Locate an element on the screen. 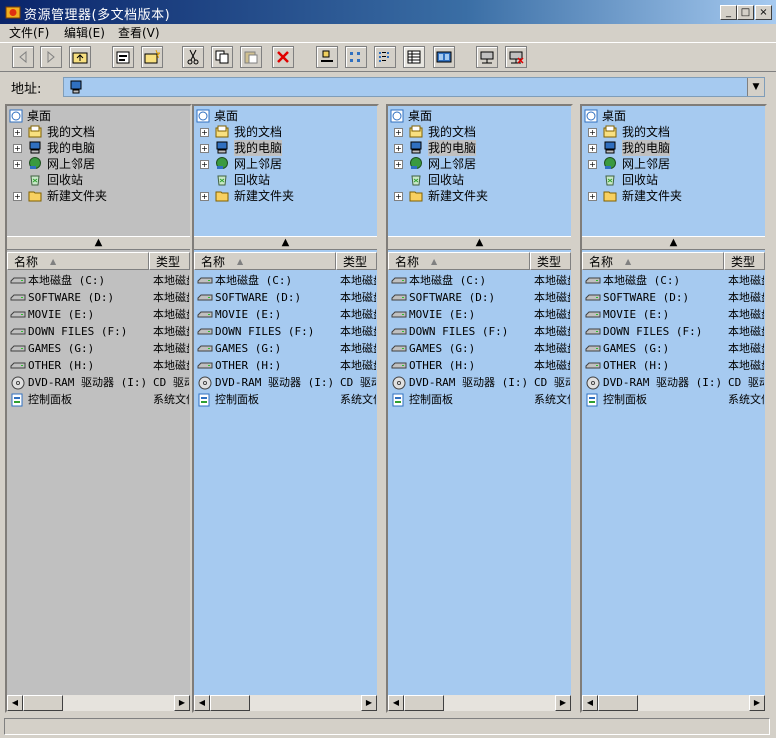  delete-button is located at coordinates (283, 57).